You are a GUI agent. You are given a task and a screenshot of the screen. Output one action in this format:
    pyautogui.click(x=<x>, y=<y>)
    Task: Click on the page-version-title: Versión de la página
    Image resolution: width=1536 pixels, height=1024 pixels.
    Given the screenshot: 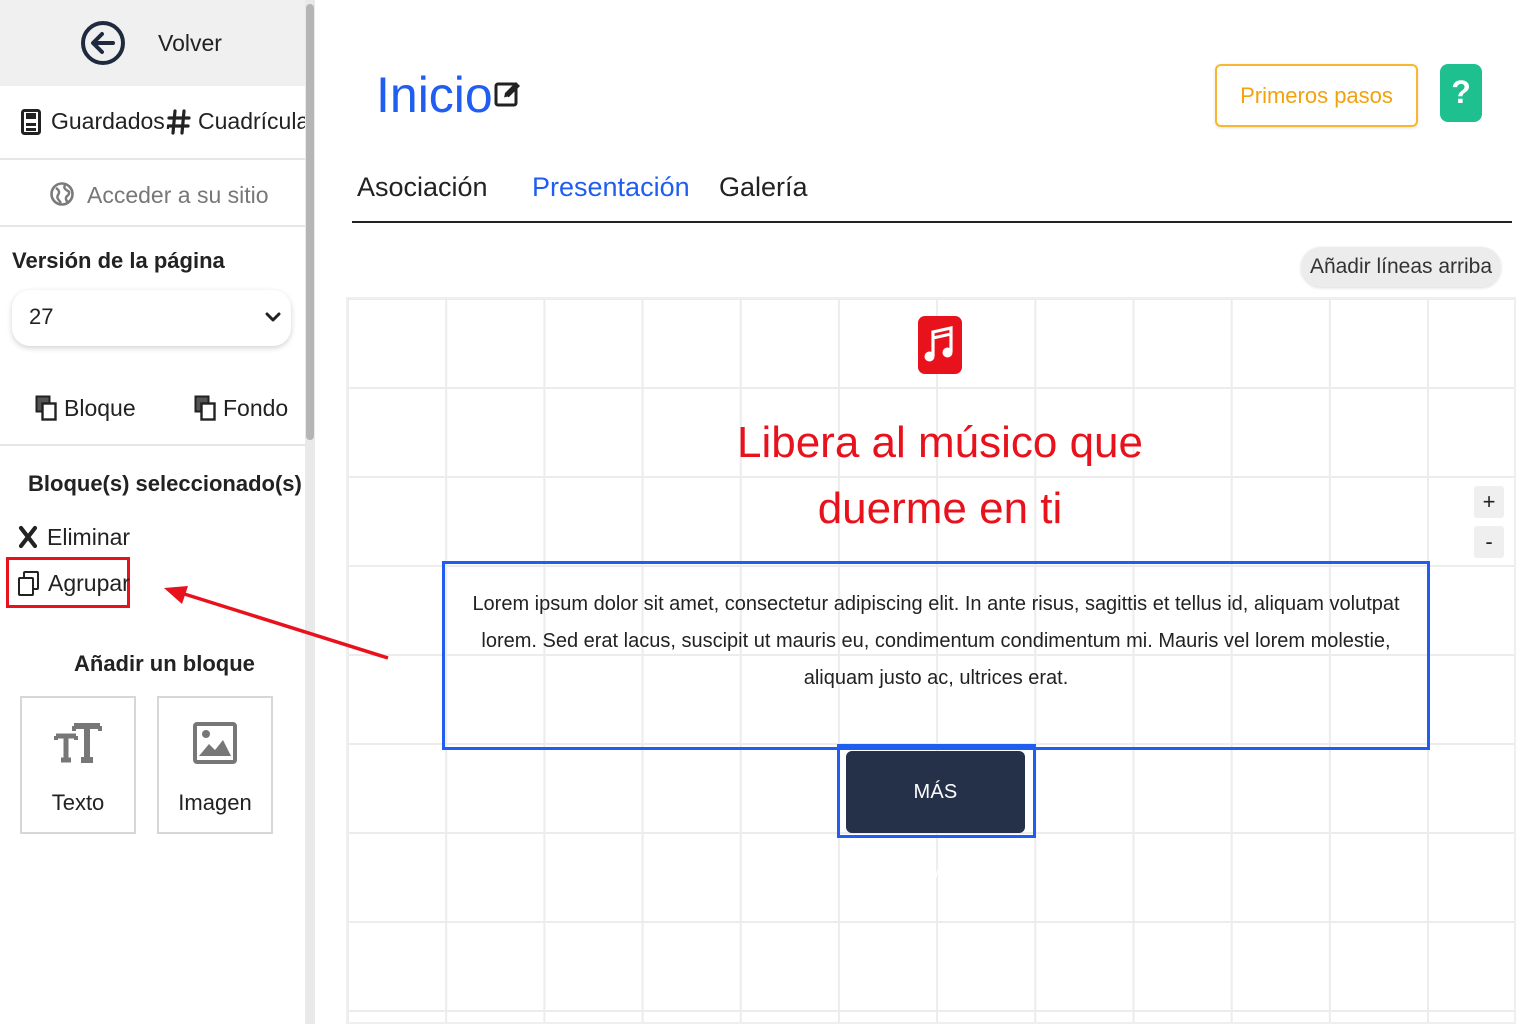 What is the action you would take?
    pyautogui.click(x=118, y=260)
    